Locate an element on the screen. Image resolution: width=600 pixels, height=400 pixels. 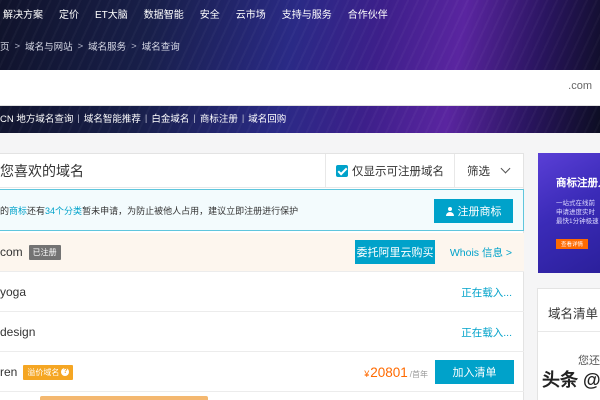
quicklink-smart-recommend: 域名智能推荐 is located at coordinates (112, 118).